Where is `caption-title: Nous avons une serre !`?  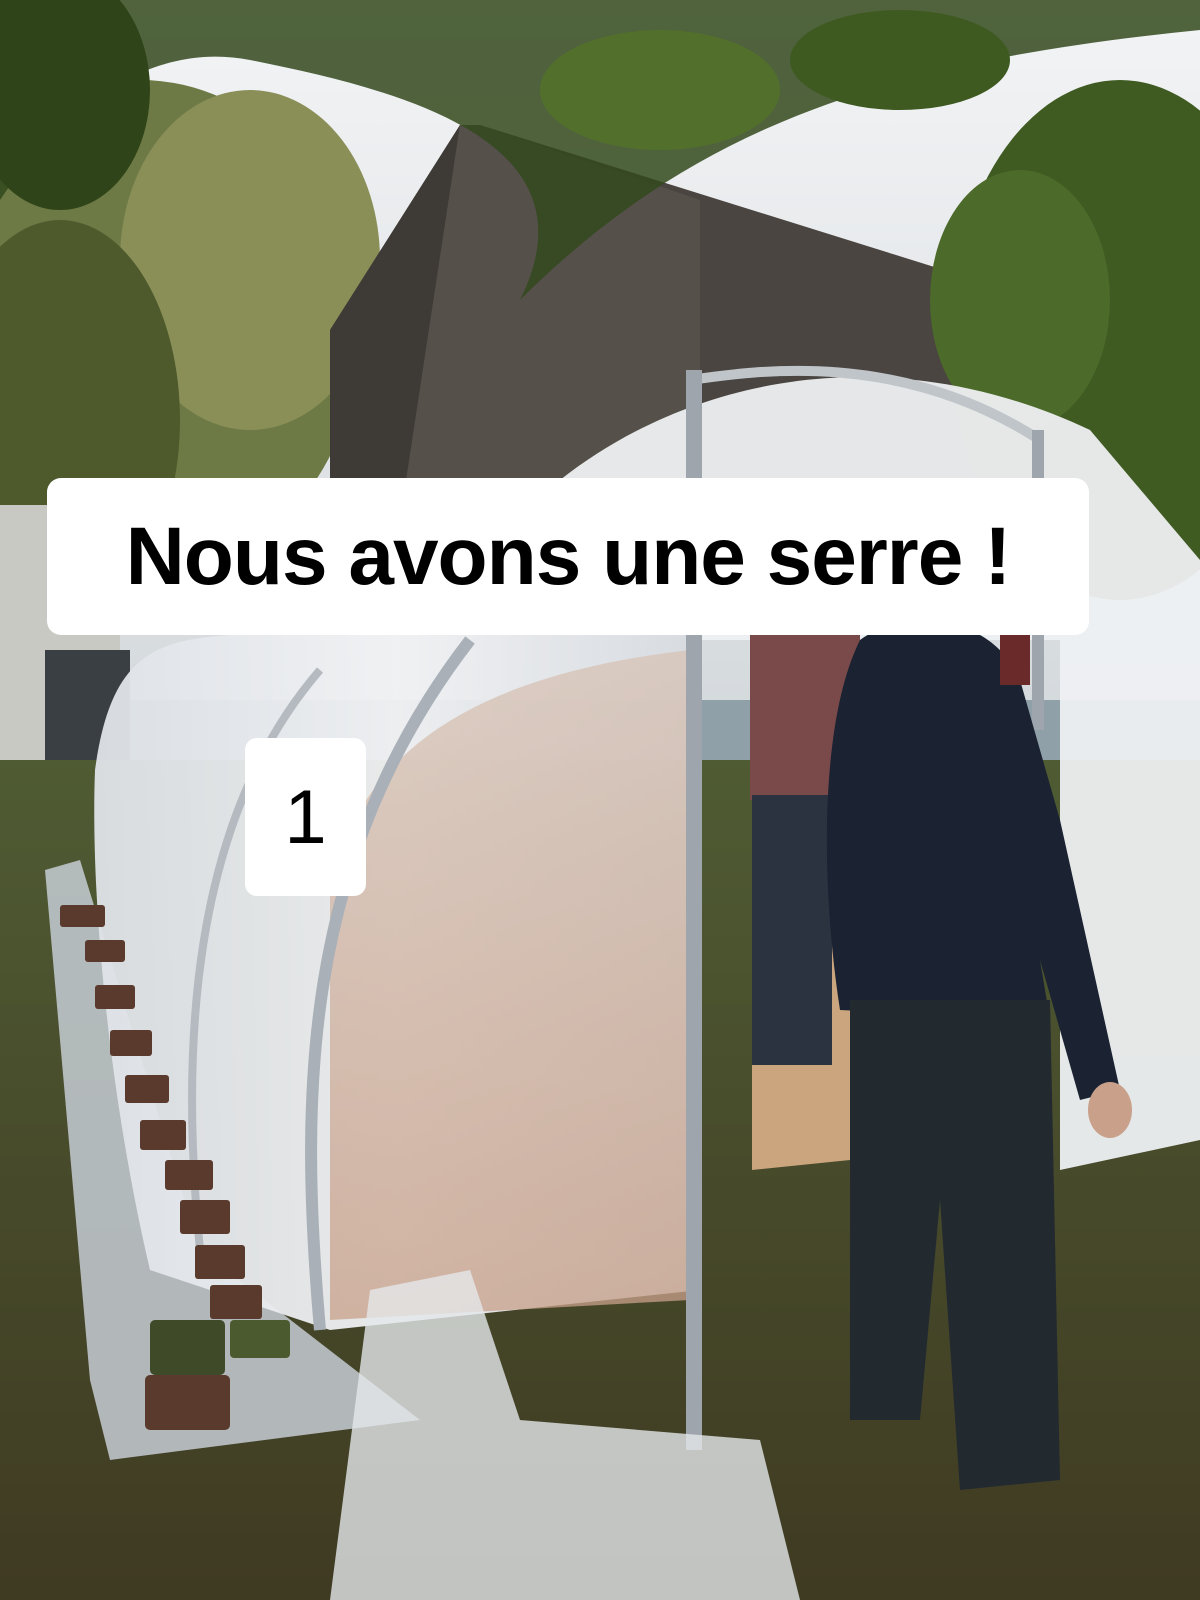
caption-title: Nous avons une serre ! is located at coordinates (568, 556).